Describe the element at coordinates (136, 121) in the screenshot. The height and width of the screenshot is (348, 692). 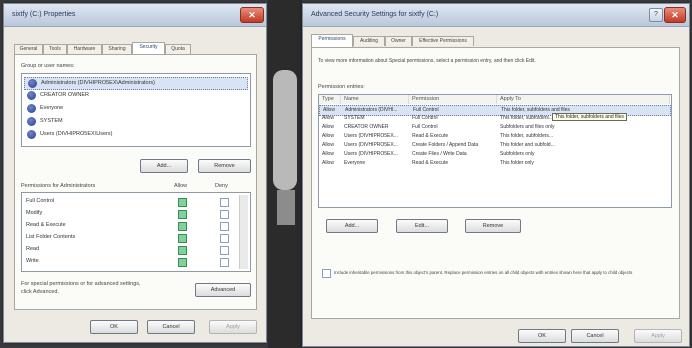
I see `list-item: SYSTEM` at that location.